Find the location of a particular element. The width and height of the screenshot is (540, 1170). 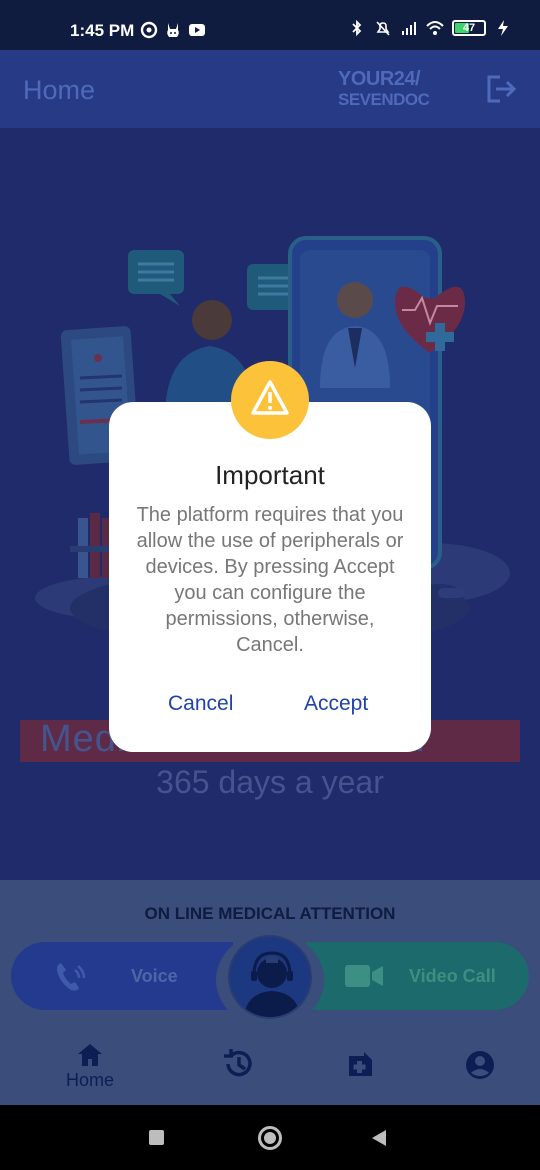

logo-line1: YOUR24/ is located at coordinates (379, 79).